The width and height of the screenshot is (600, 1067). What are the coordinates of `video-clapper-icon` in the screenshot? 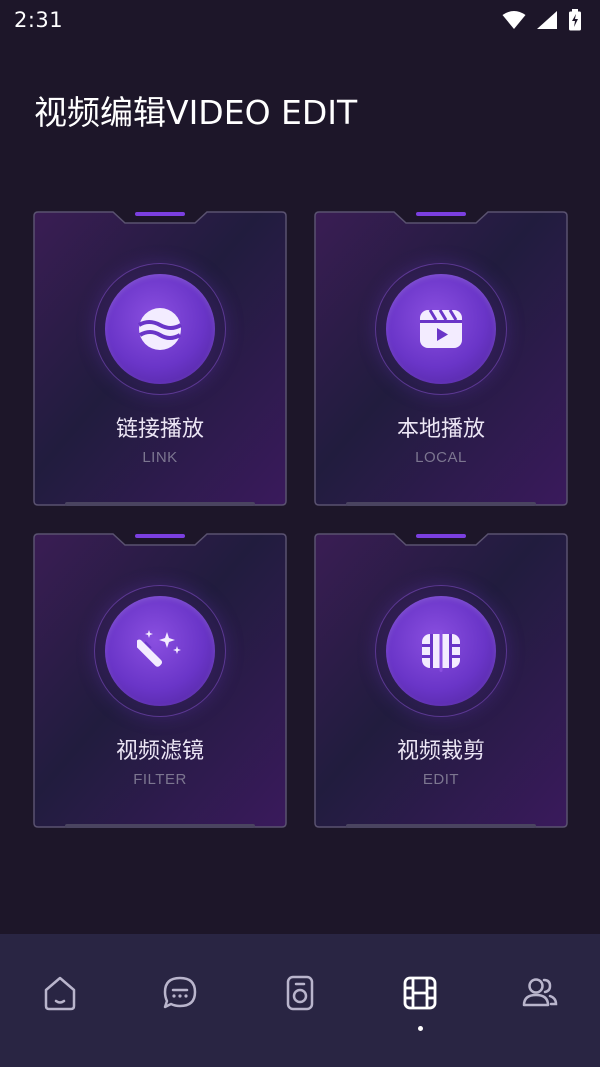 It's located at (441, 328).